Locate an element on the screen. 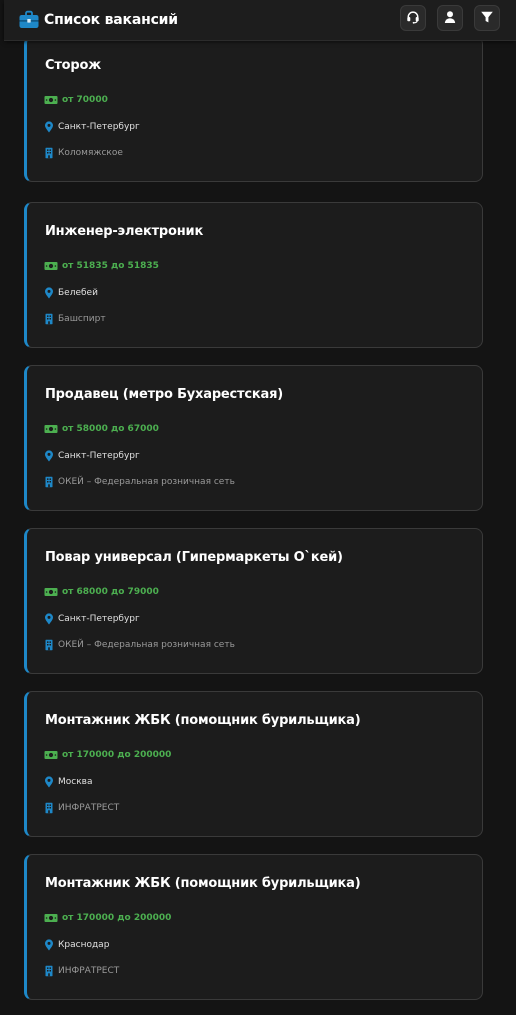  page-title-group: Список вакансий is located at coordinates (98, 20).